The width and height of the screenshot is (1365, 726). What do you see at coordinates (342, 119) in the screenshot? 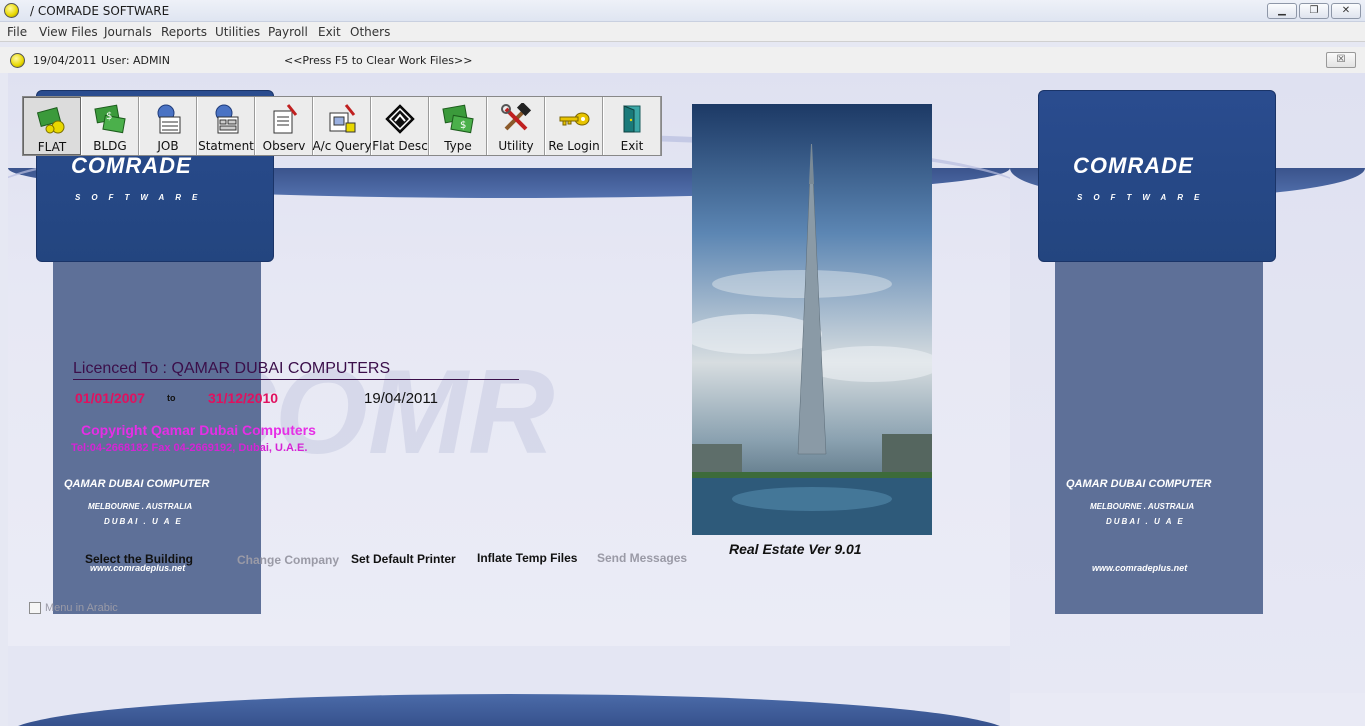
I see `account-query-icon` at bounding box center [342, 119].